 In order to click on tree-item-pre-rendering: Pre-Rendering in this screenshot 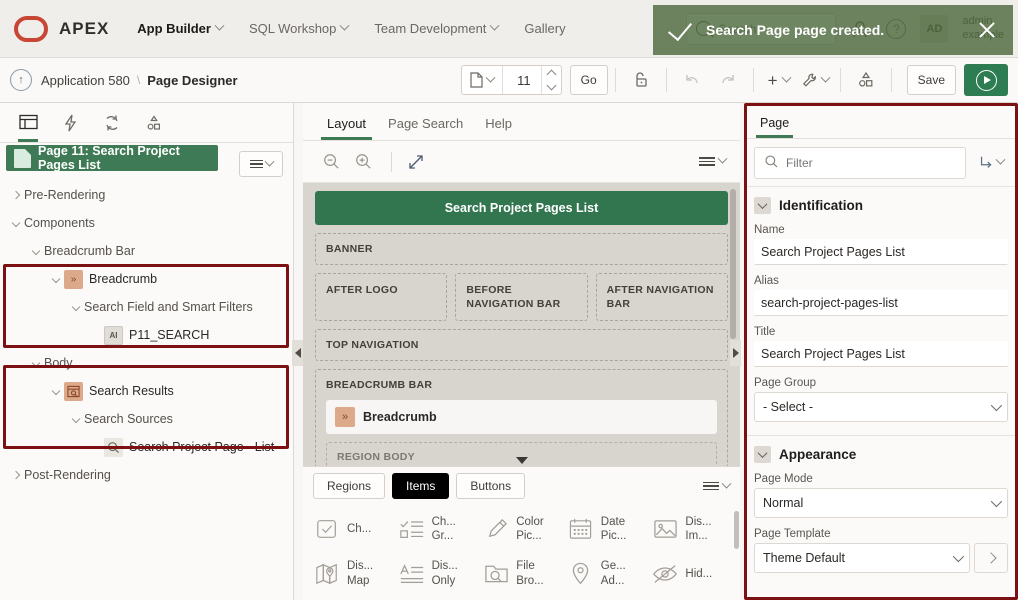, I will do `click(146, 195)`.